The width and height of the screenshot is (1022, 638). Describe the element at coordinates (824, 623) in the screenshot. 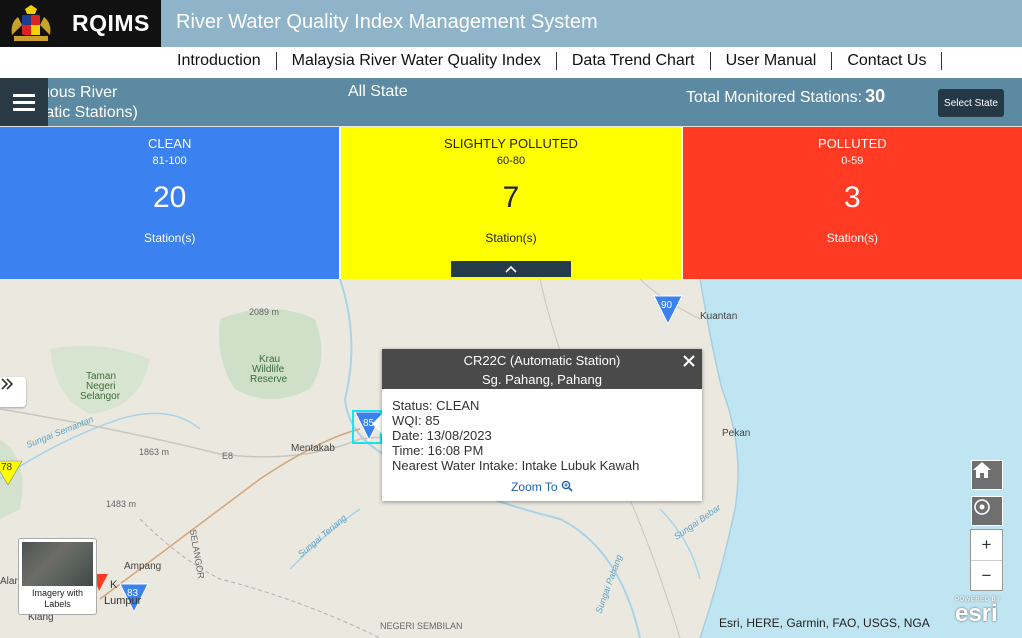

I see `map-attribution: Esri, HERE, Garmin, FAO, USGS, NGA` at that location.